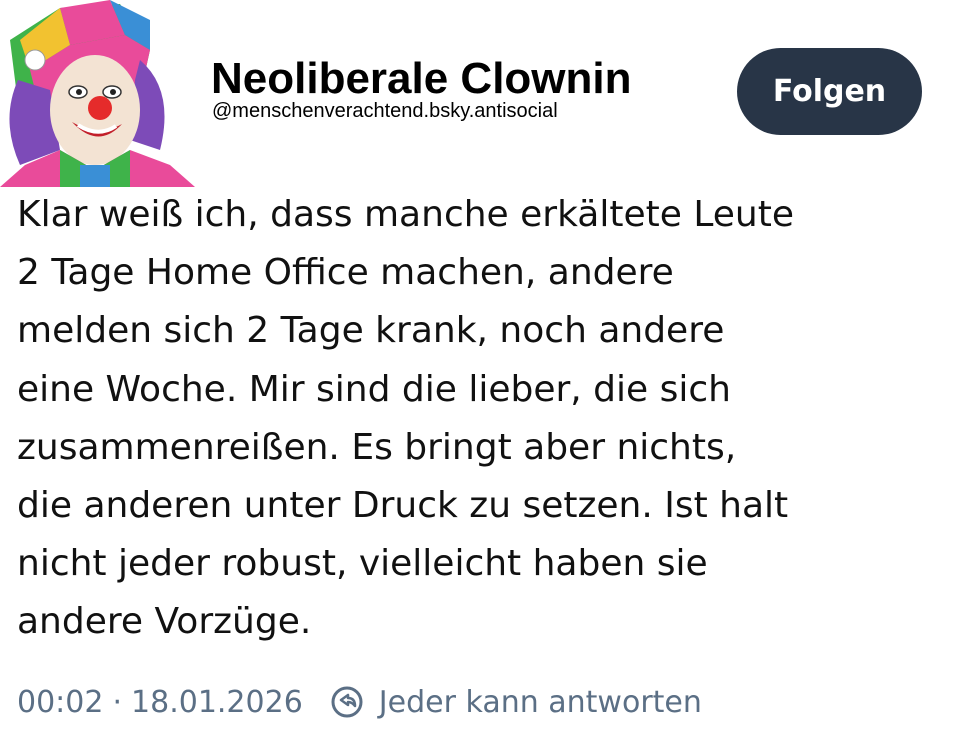  I want to click on follow-button: Folgen, so click(829, 91).